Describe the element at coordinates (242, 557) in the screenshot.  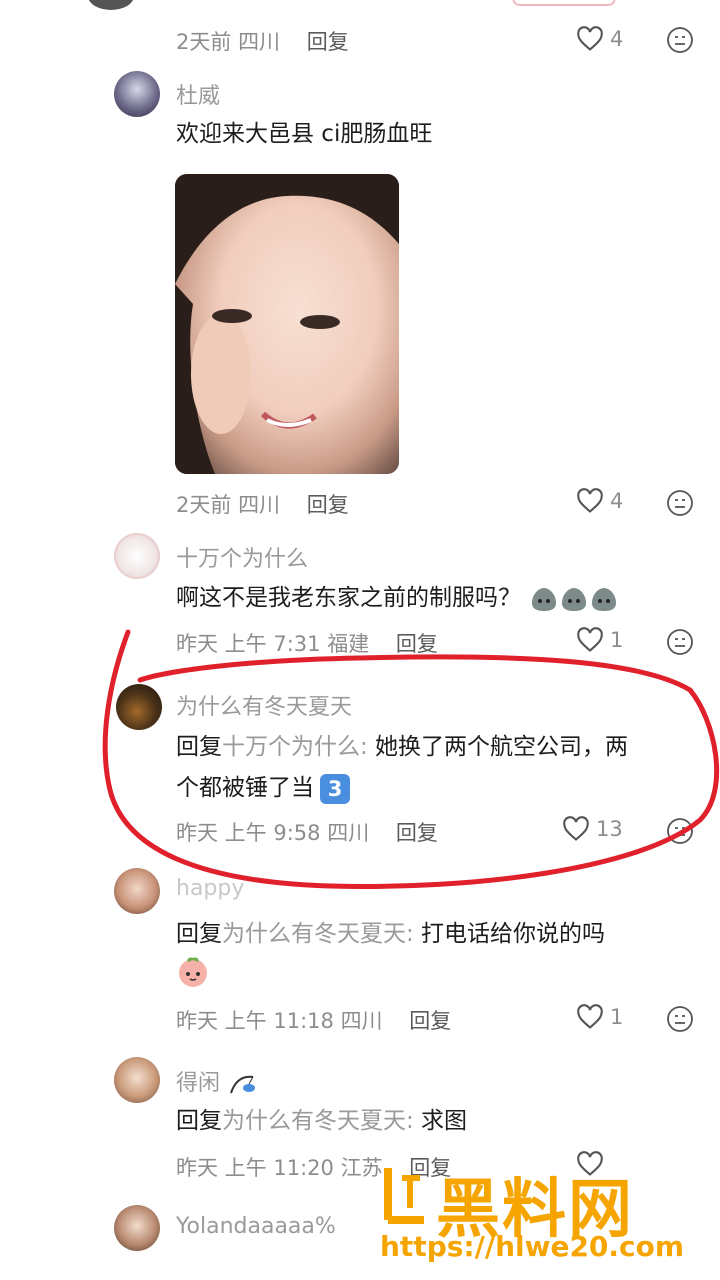
I see `username: 十万个为什么` at that location.